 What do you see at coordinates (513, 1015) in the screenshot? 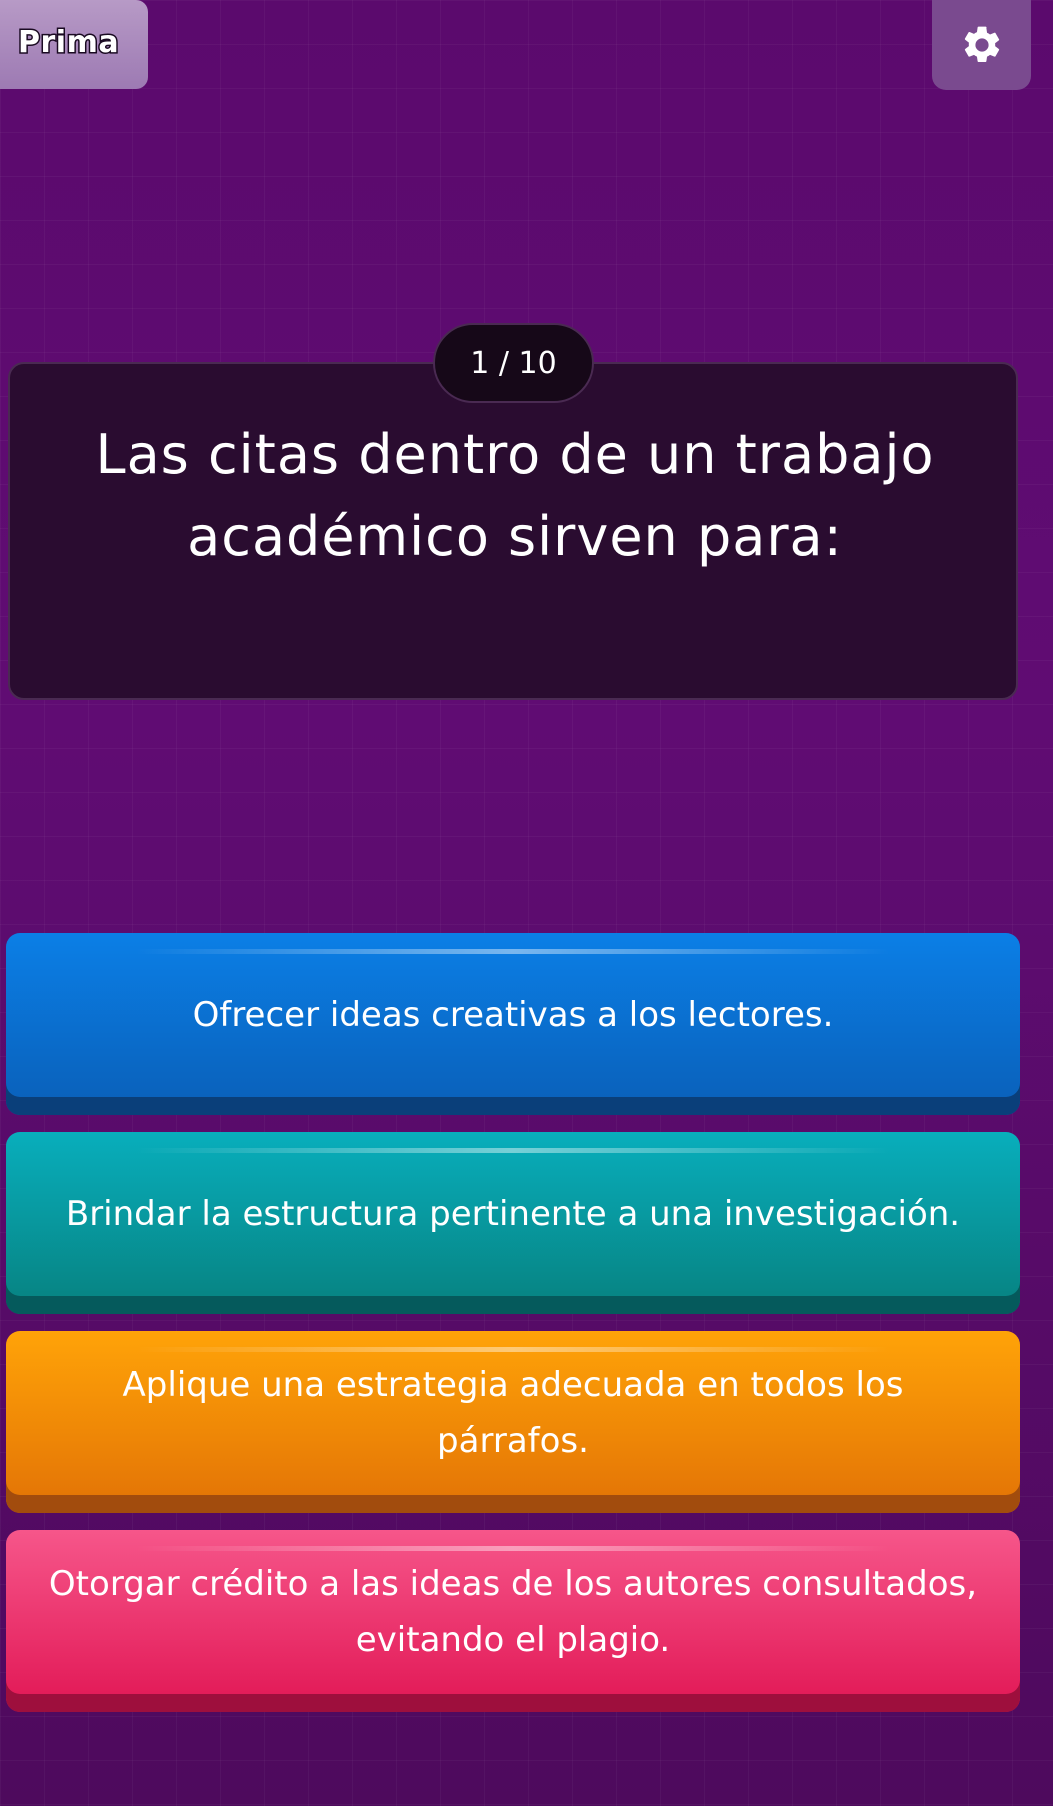
I see `answer-option-label: Ofrecer ideas creativas a los lectores.` at bounding box center [513, 1015].